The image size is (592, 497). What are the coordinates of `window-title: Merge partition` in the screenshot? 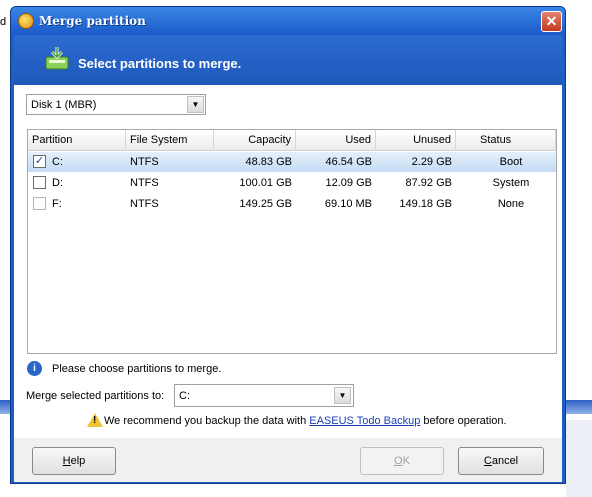 It's located at (92, 21).